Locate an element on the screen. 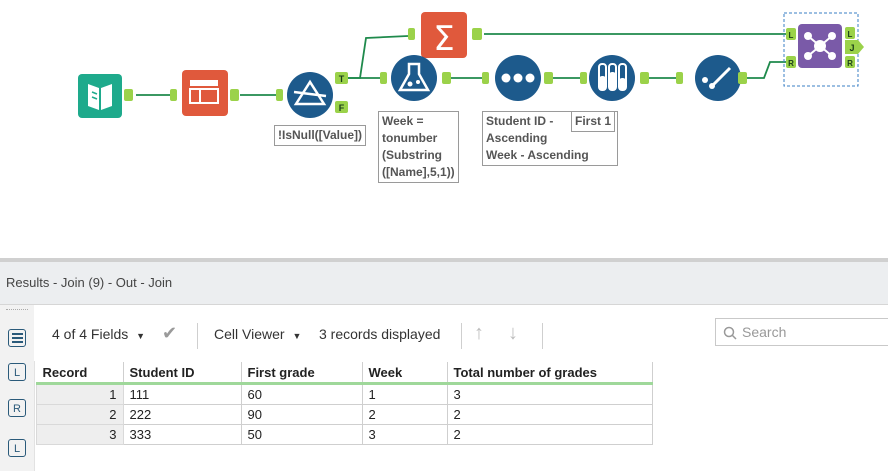 The width and height of the screenshot is (888, 471). search-icon is located at coordinates (730, 333).